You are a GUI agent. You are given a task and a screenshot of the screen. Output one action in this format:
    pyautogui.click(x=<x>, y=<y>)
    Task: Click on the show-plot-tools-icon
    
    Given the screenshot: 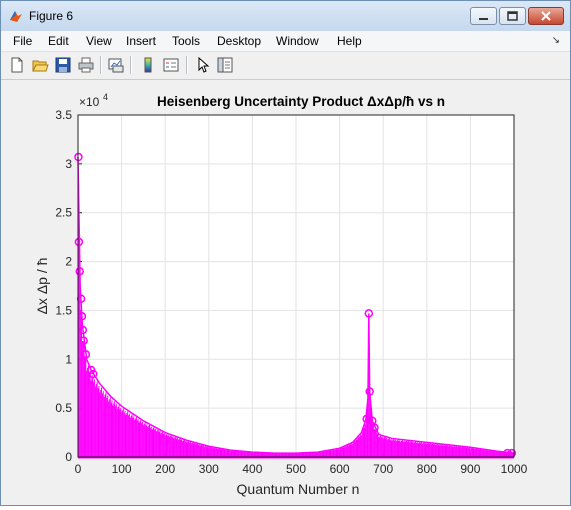 What is the action you would take?
    pyautogui.click(x=225, y=65)
    